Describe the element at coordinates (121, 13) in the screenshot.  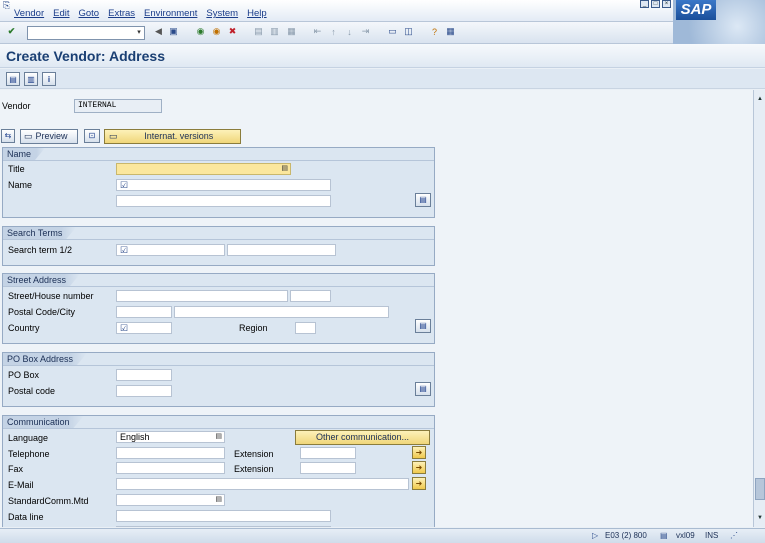
I see `menu-extras: Extras` at that location.